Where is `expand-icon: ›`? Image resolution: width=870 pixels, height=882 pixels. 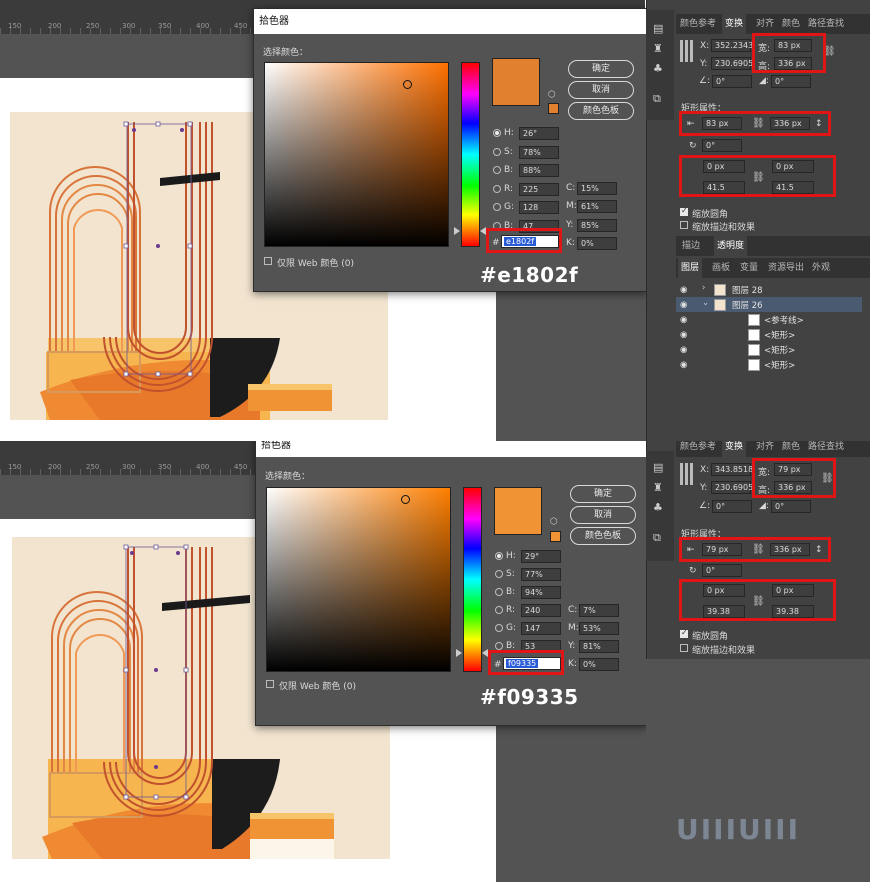
expand-icon: › is located at coordinates (703, 288).